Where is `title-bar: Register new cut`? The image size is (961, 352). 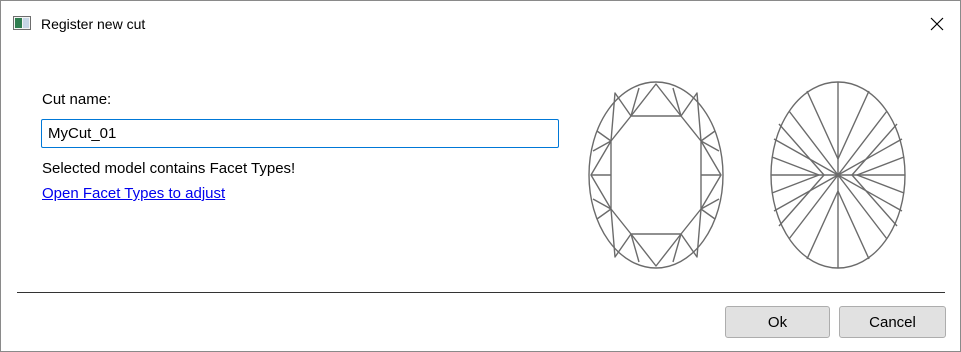 title-bar: Register new cut is located at coordinates (480, 23).